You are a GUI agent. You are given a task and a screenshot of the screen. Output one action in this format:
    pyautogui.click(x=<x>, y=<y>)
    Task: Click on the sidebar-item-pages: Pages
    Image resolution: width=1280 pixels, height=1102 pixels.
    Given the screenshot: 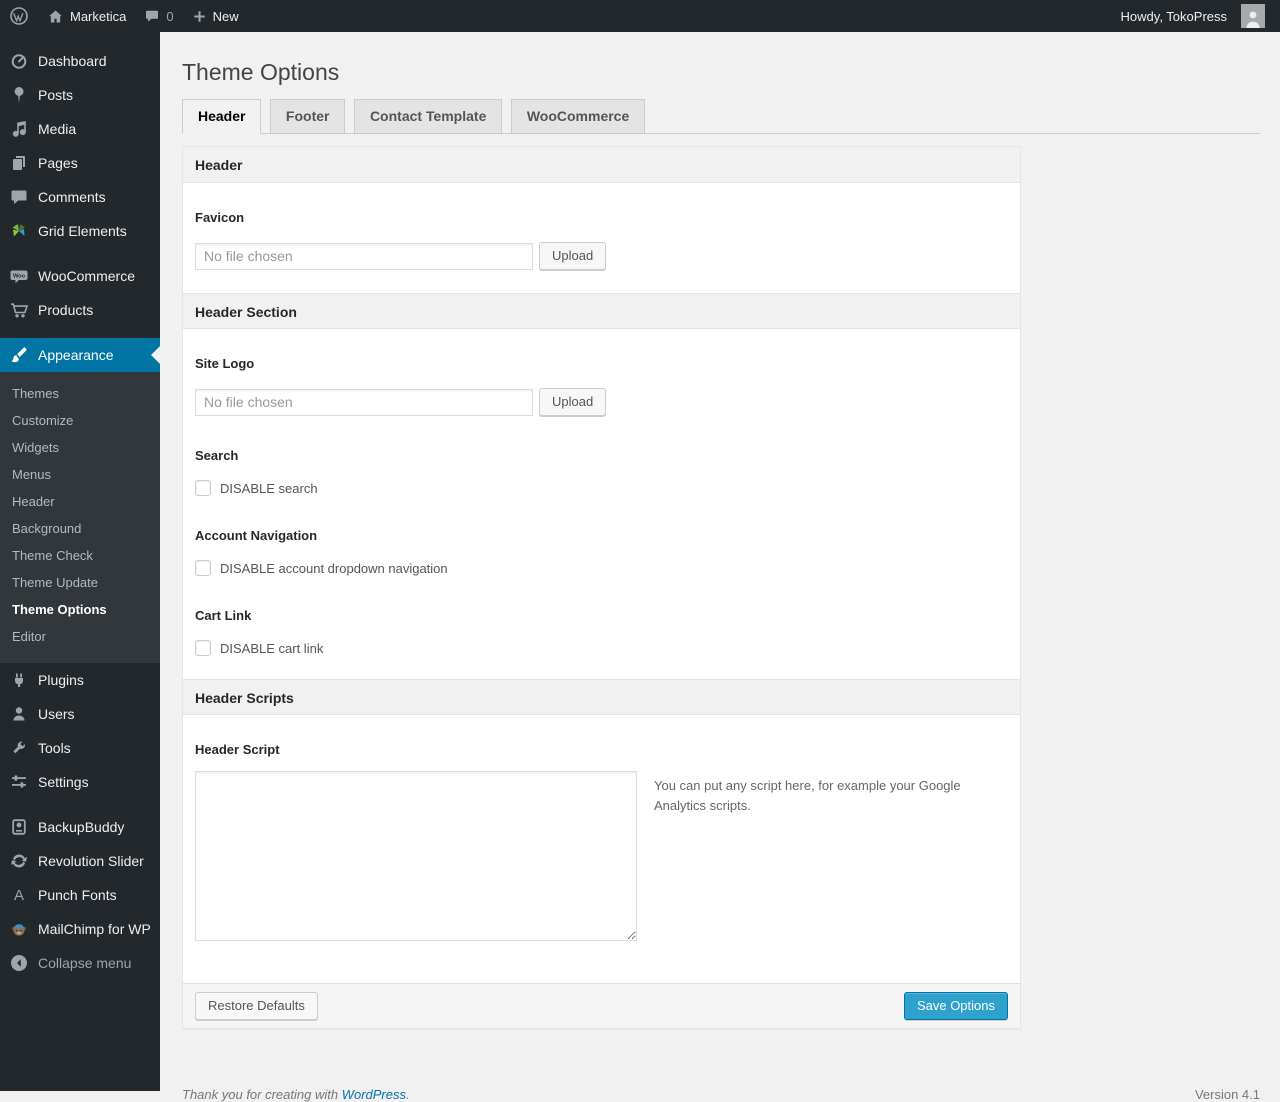 What is the action you would take?
    pyautogui.click(x=80, y=163)
    